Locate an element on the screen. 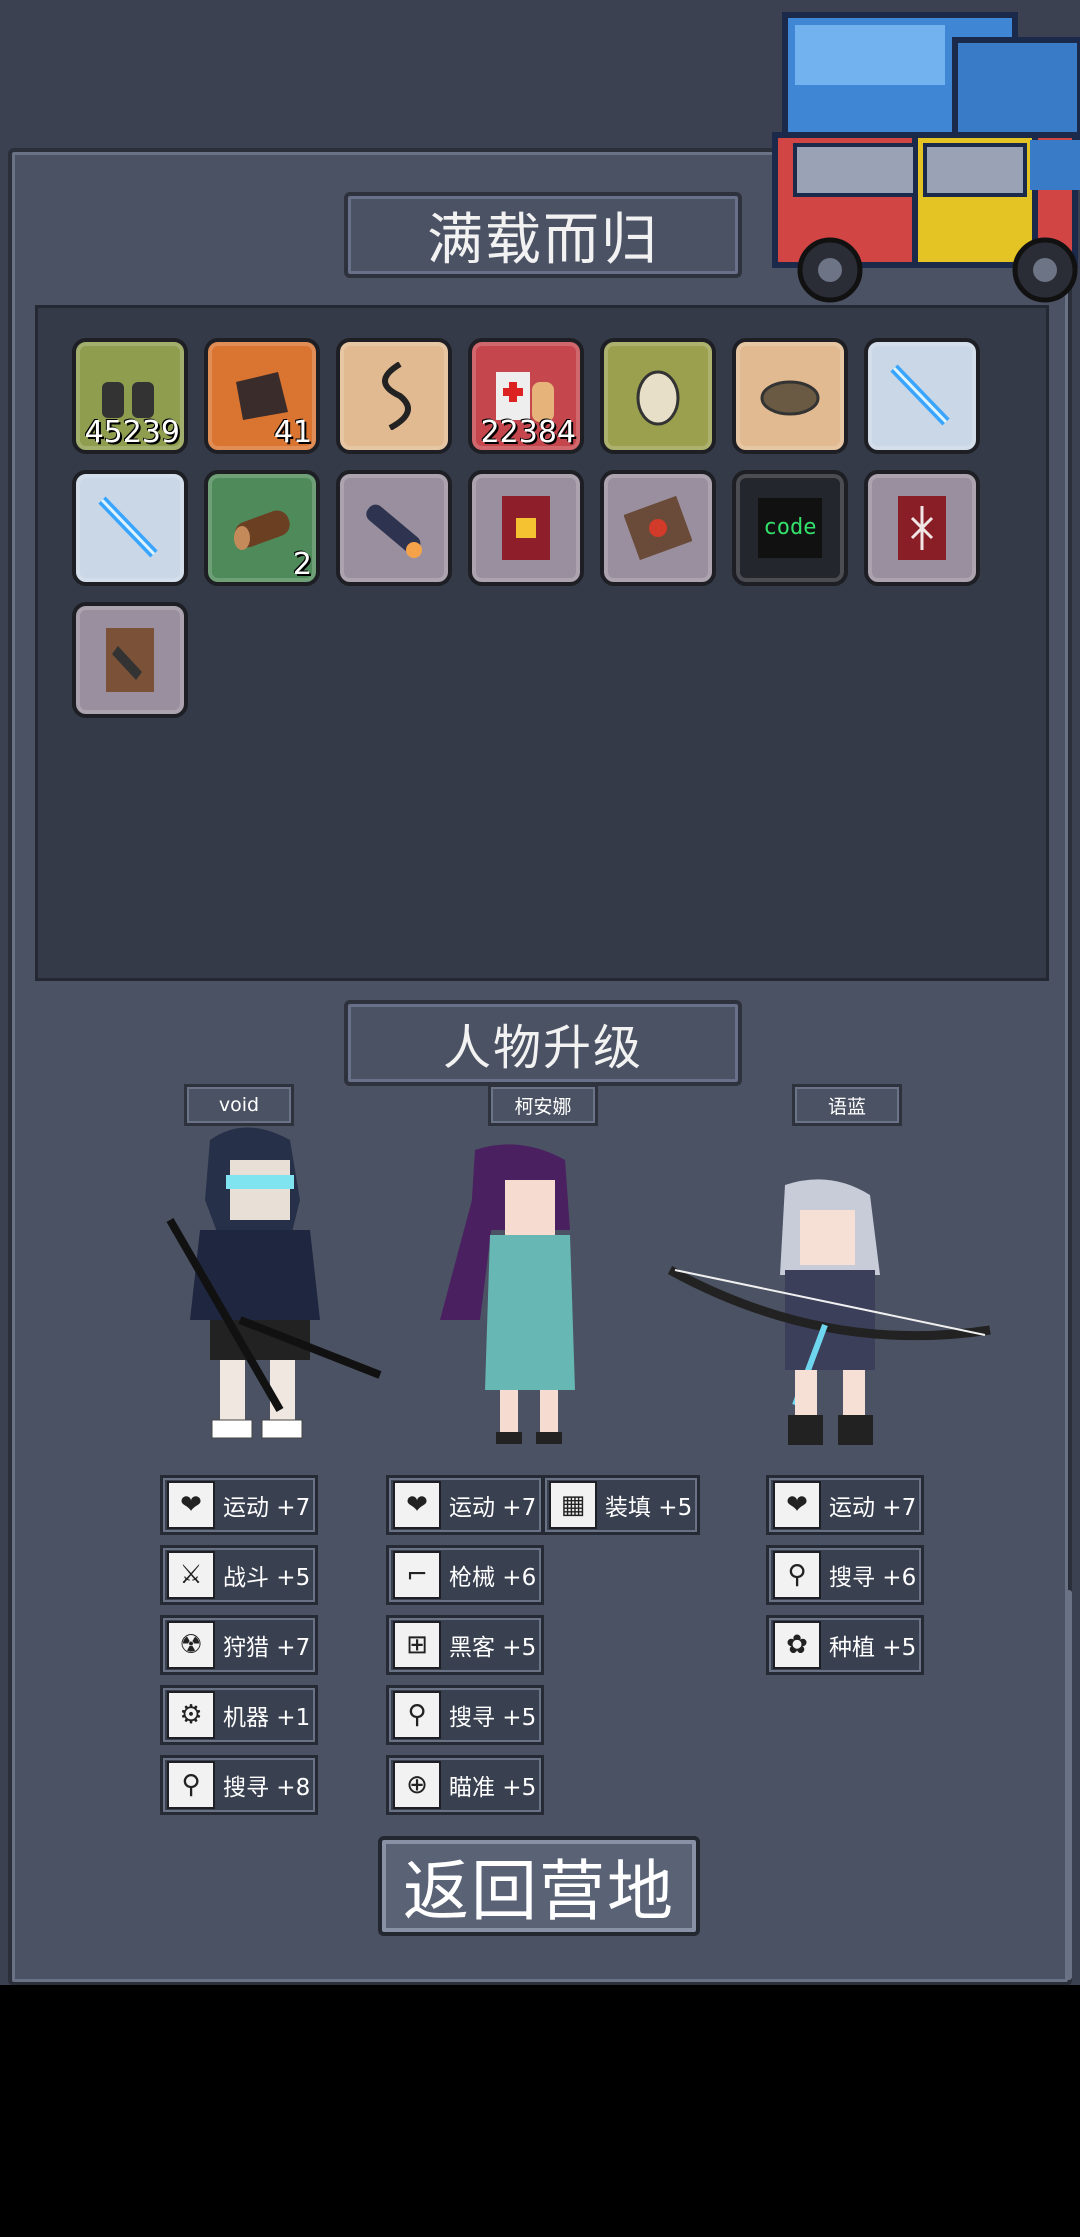  loot-title: 满载而归 is located at coordinates (543, 235).